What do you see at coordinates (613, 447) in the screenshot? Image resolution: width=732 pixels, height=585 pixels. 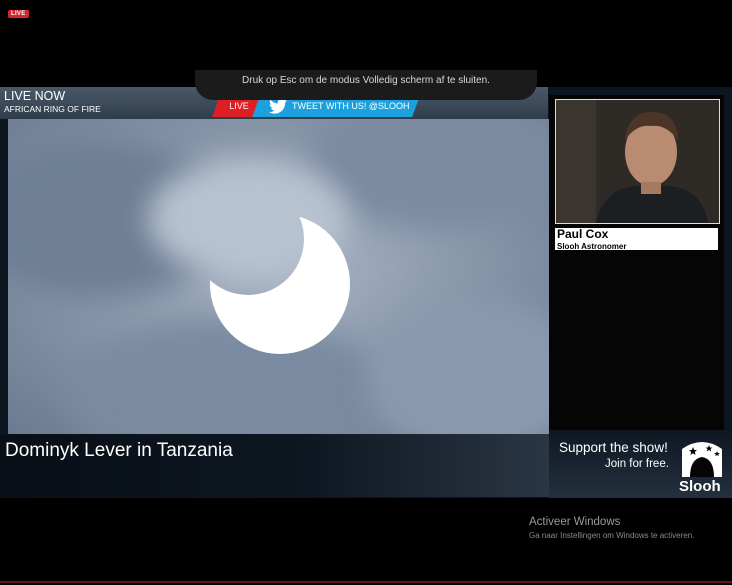 I see `promo-headline: Support the show!` at bounding box center [613, 447].